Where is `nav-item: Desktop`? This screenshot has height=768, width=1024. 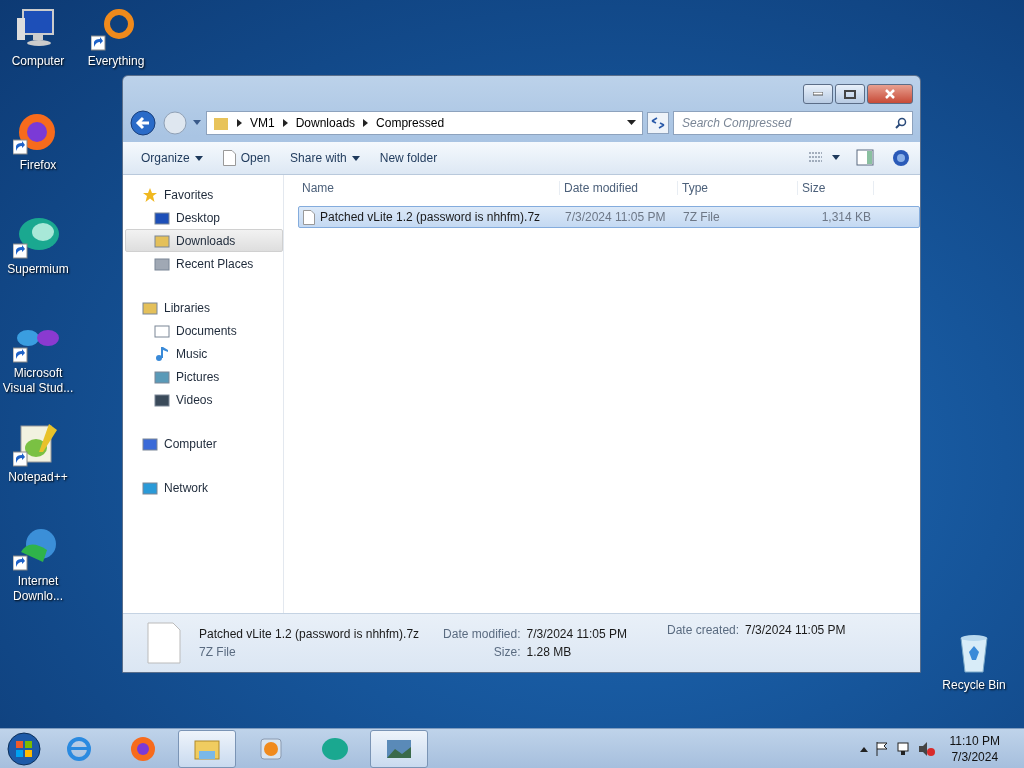
nav-item: Desktop is located at coordinates (204, 217).